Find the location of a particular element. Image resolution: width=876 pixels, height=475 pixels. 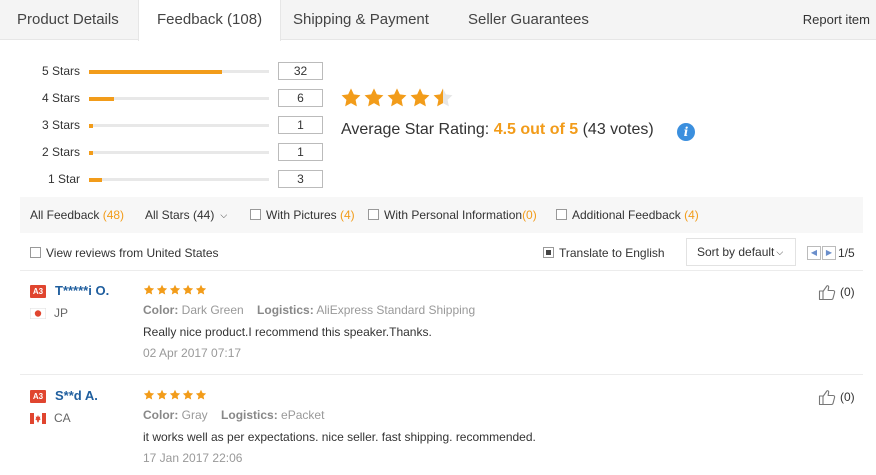

filter-all-feedback: All Feedback (48) is located at coordinates (77, 215).